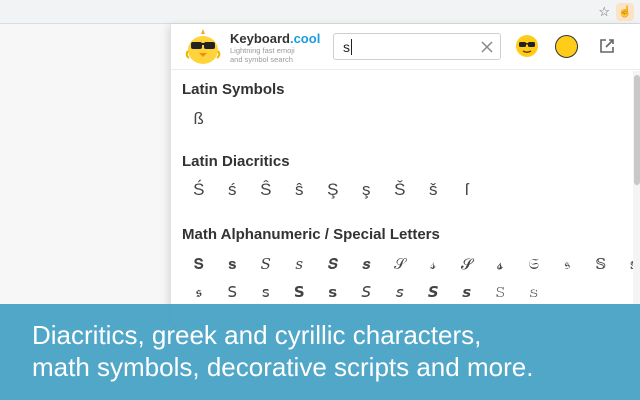  What do you see at coordinates (434, 264) in the screenshot?
I see `glyph-item: 𝓈` at bounding box center [434, 264].